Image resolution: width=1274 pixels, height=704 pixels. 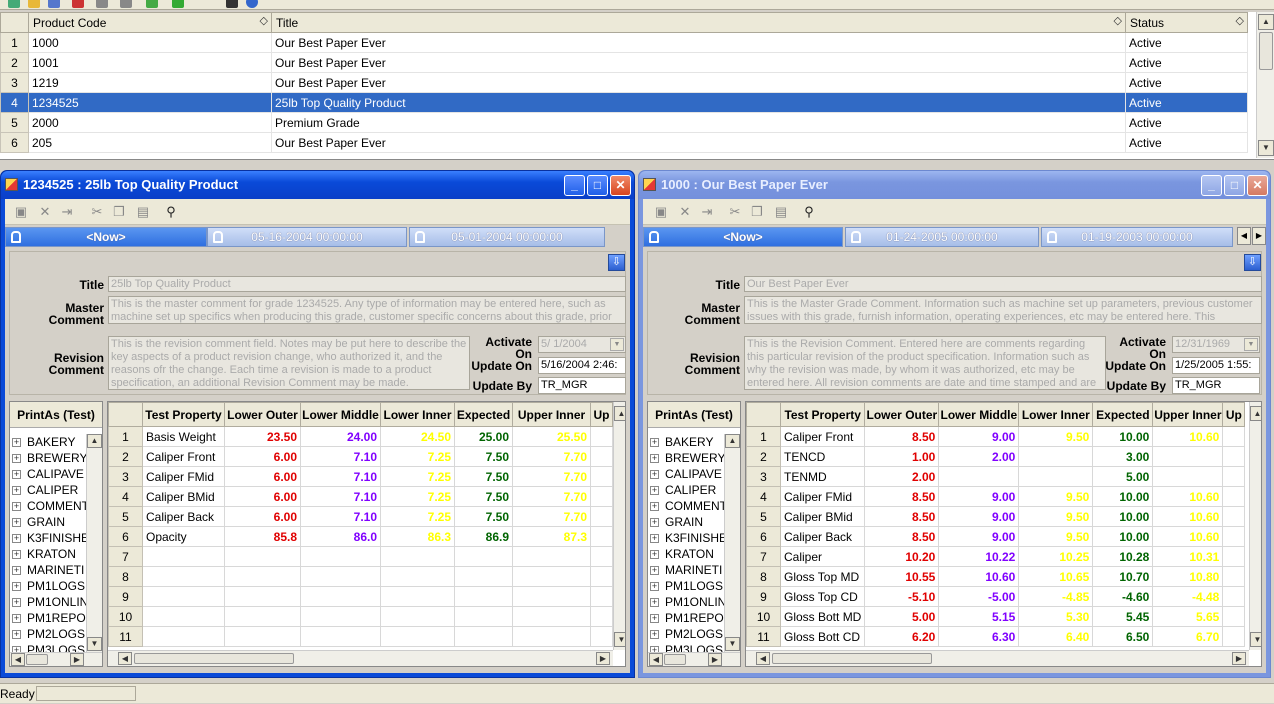 What do you see at coordinates (624, 62) in the screenshot?
I see `table-row: 2 1001 Our Best Paper Ever Active` at bounding box center [624, 62].